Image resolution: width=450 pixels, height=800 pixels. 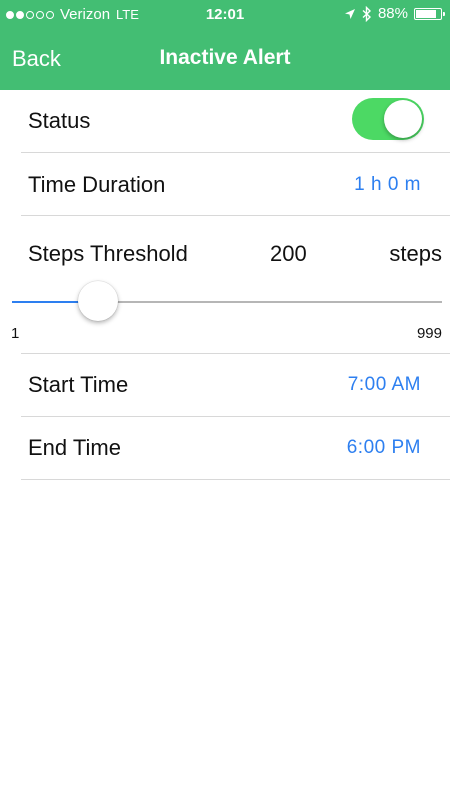 What do you see at coordinates (403, 119) in the screenshot?
I see `toggle-knob` at bounding box center [403, 119].